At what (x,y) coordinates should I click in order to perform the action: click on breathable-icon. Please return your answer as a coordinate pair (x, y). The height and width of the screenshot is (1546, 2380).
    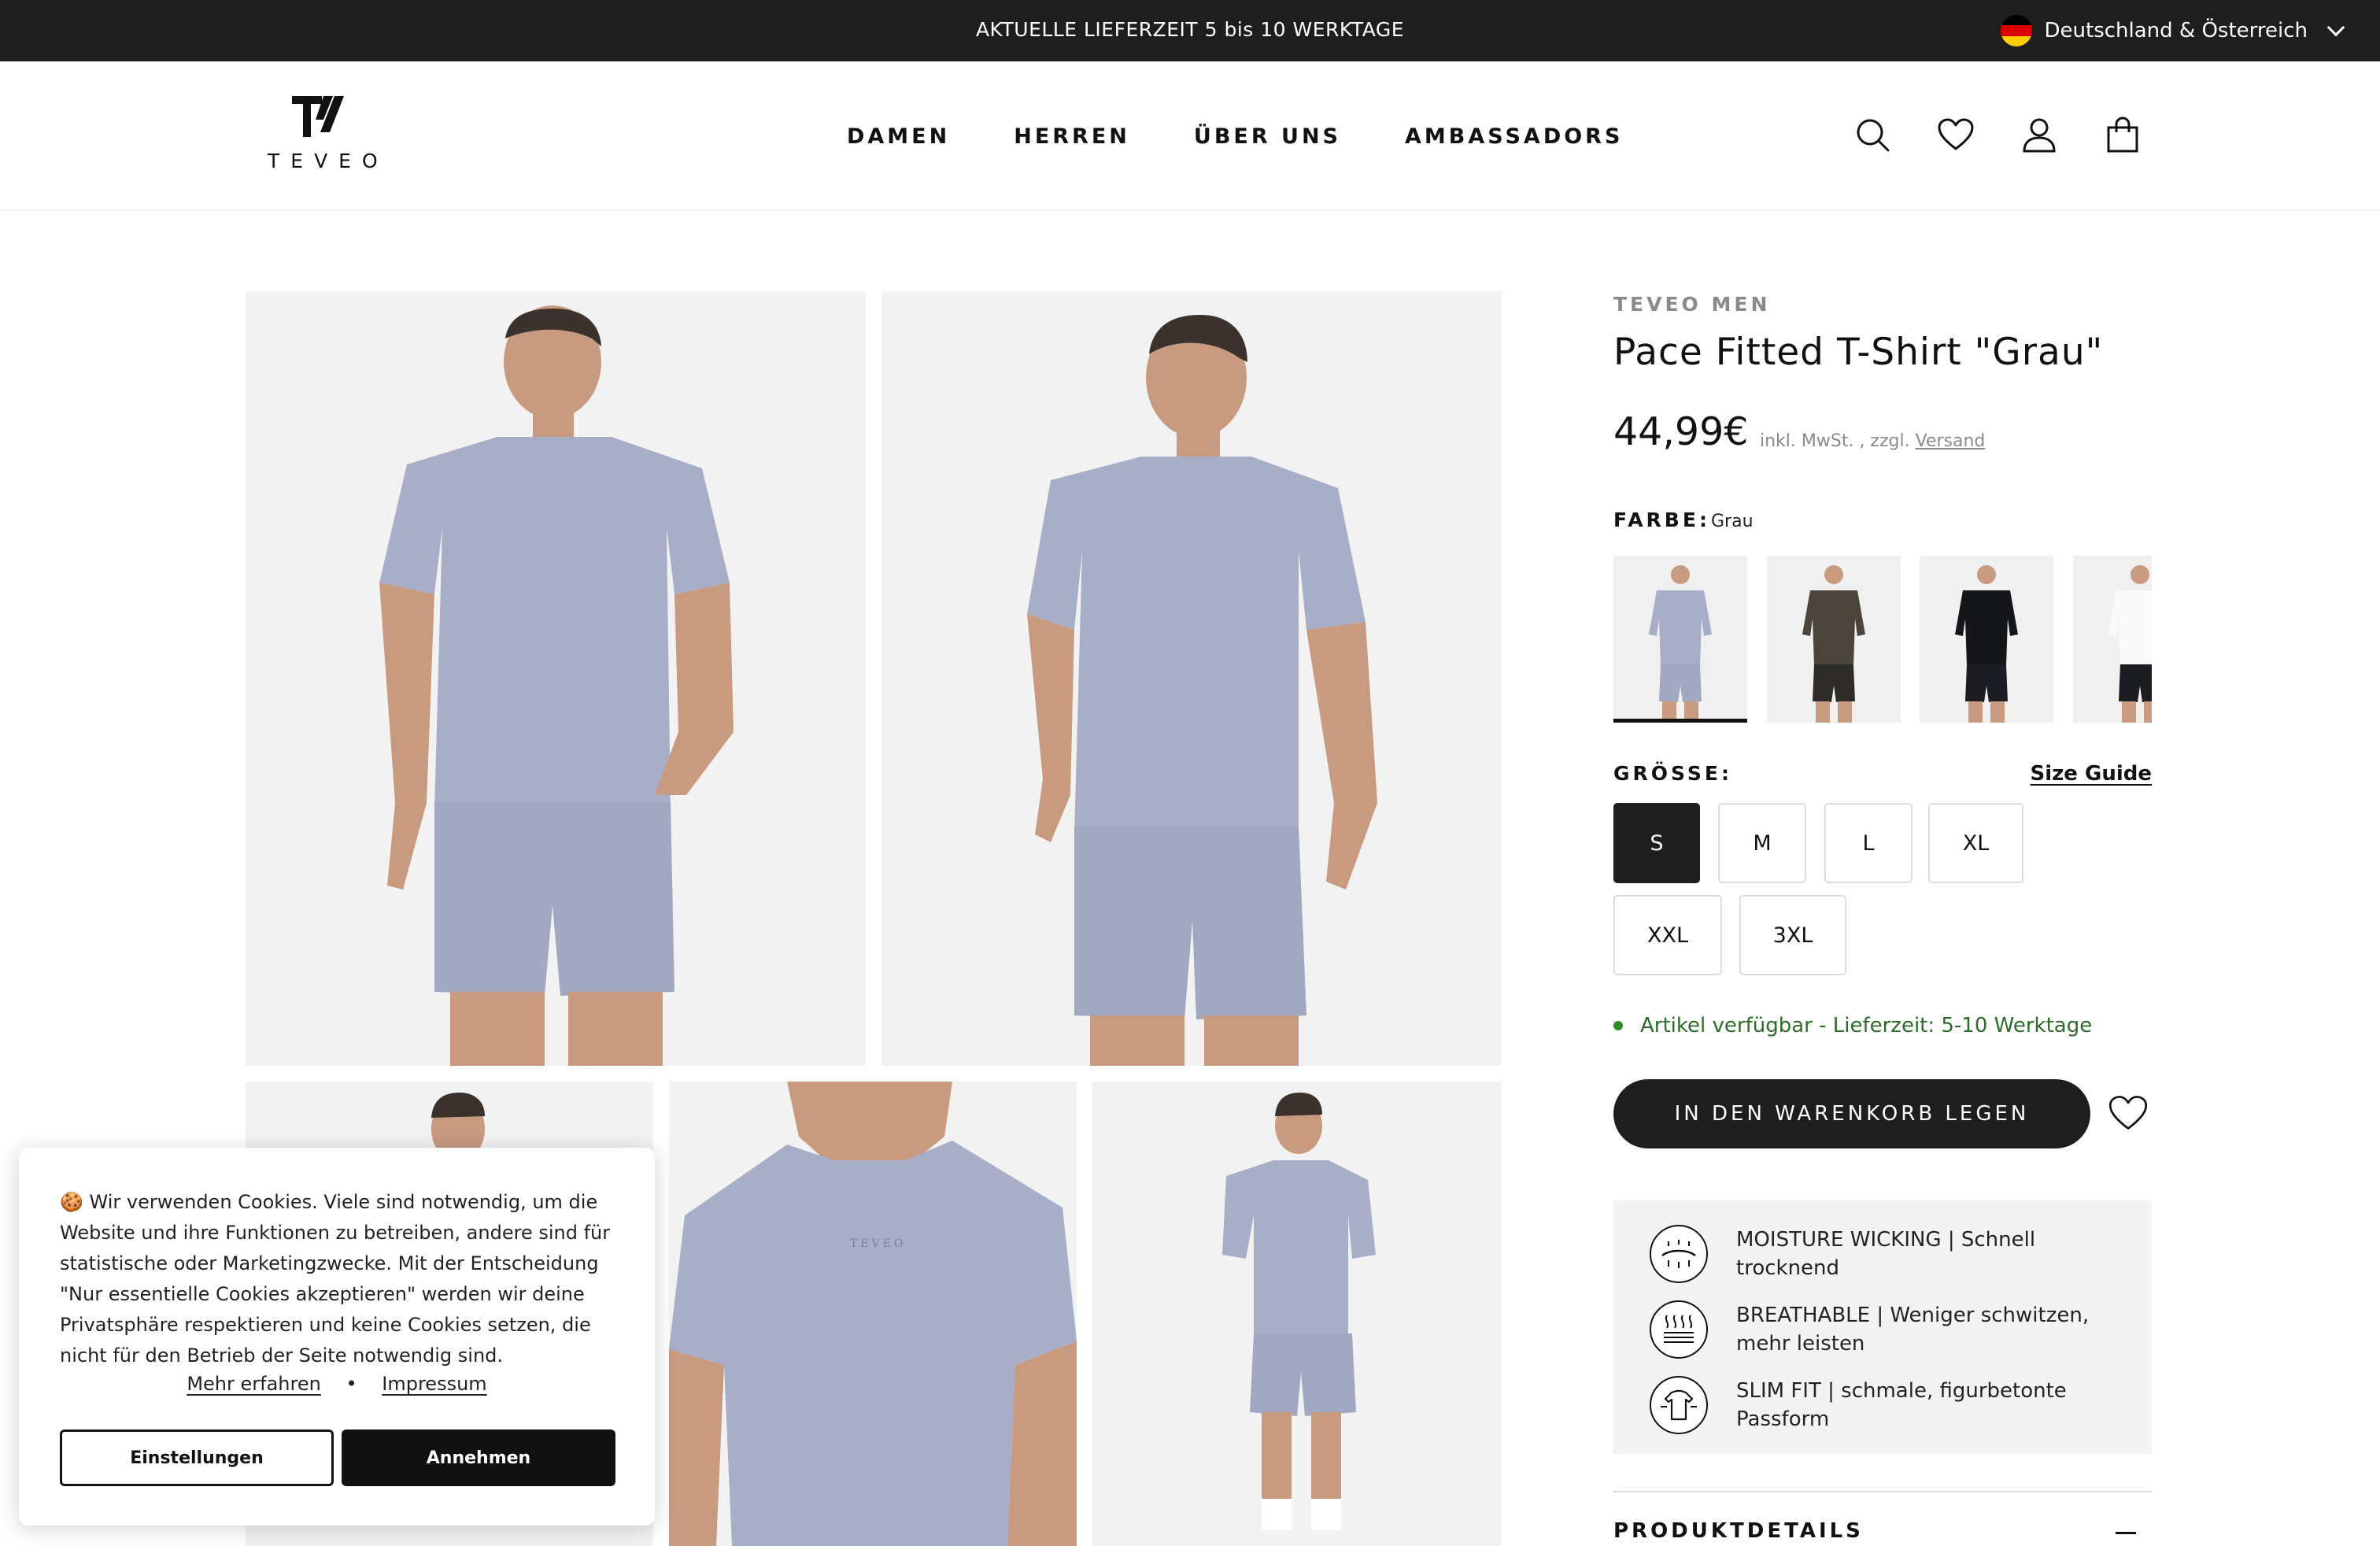
    Looking at the image, I should click on (1679, 1329).